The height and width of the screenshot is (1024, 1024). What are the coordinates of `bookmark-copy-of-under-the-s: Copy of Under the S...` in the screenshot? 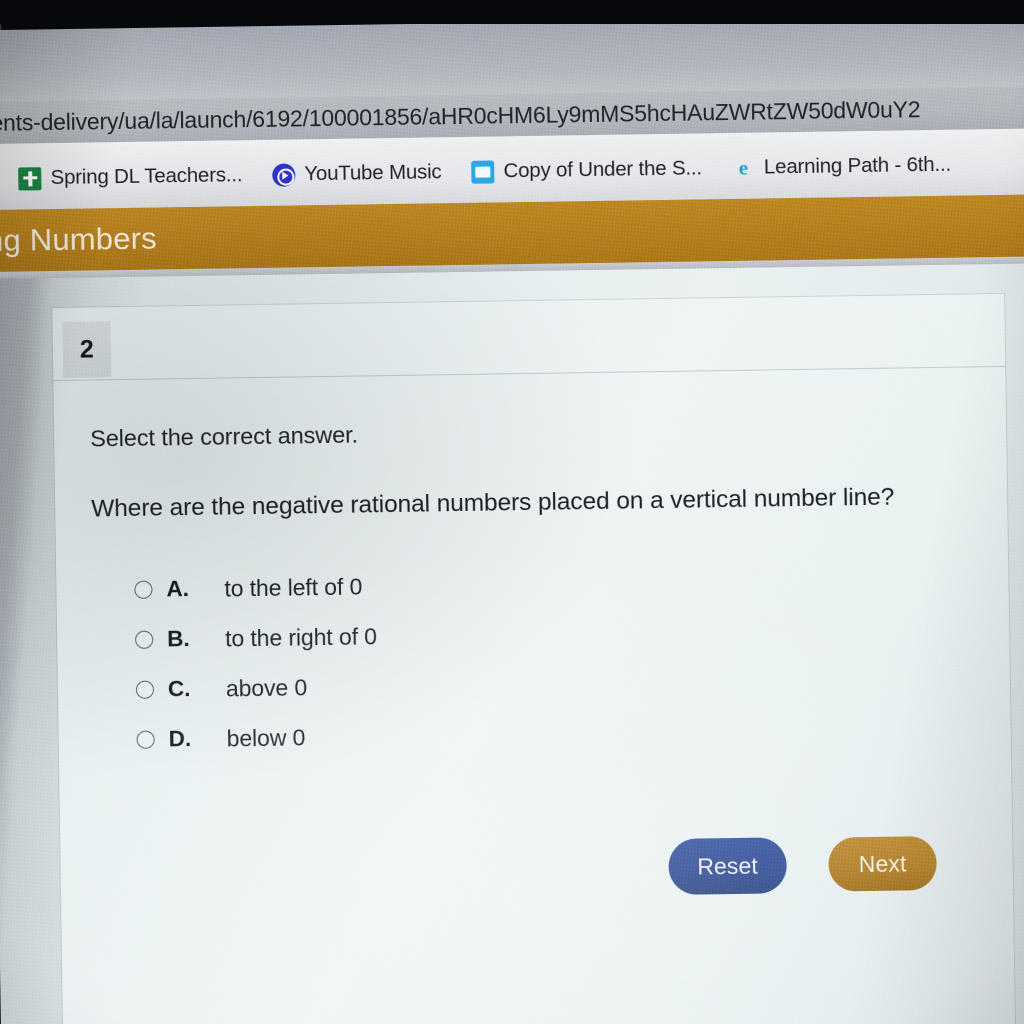 It's located at (587, 170).